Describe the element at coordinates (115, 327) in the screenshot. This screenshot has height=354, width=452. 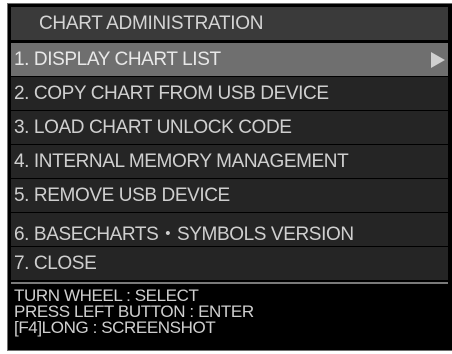
I see `help-line-f4-long: [F4]LONG : SCREENSHOT` at that location.